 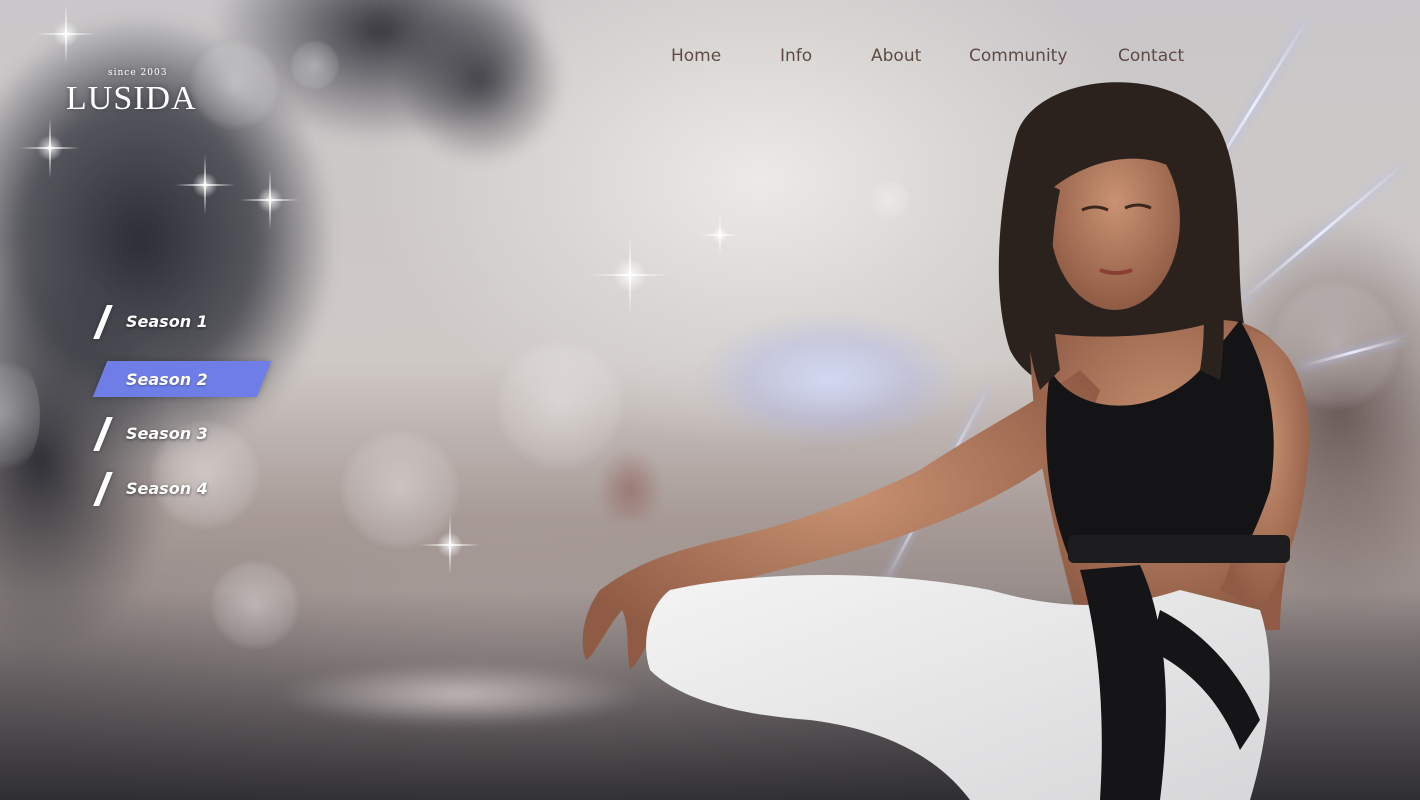 I want to click on season-label: Season 1, so click(x=167, y=321).